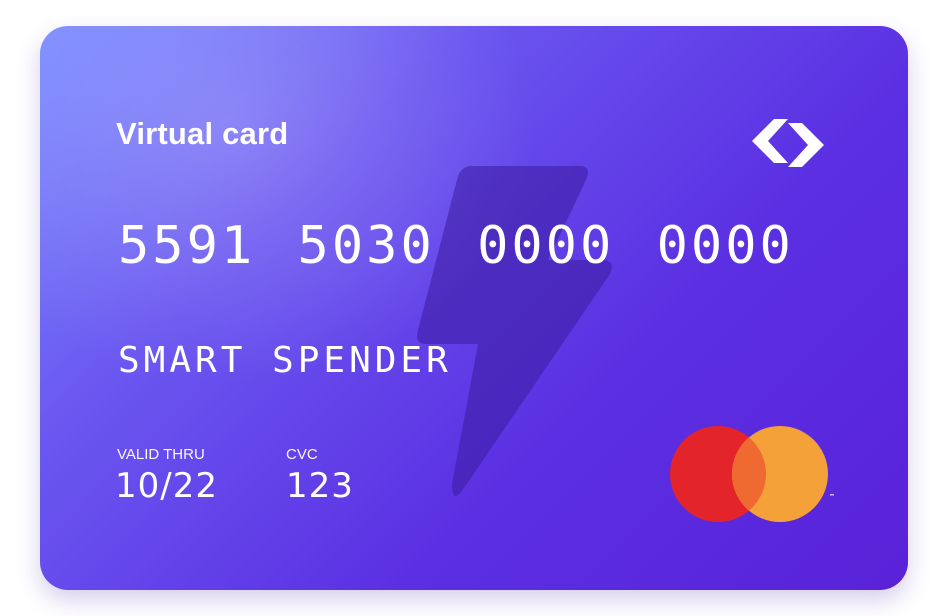  Describe the element at coordinates (285, 360) in the screenshot. I see `card-holder-name: SMART SPENDER` at that location.